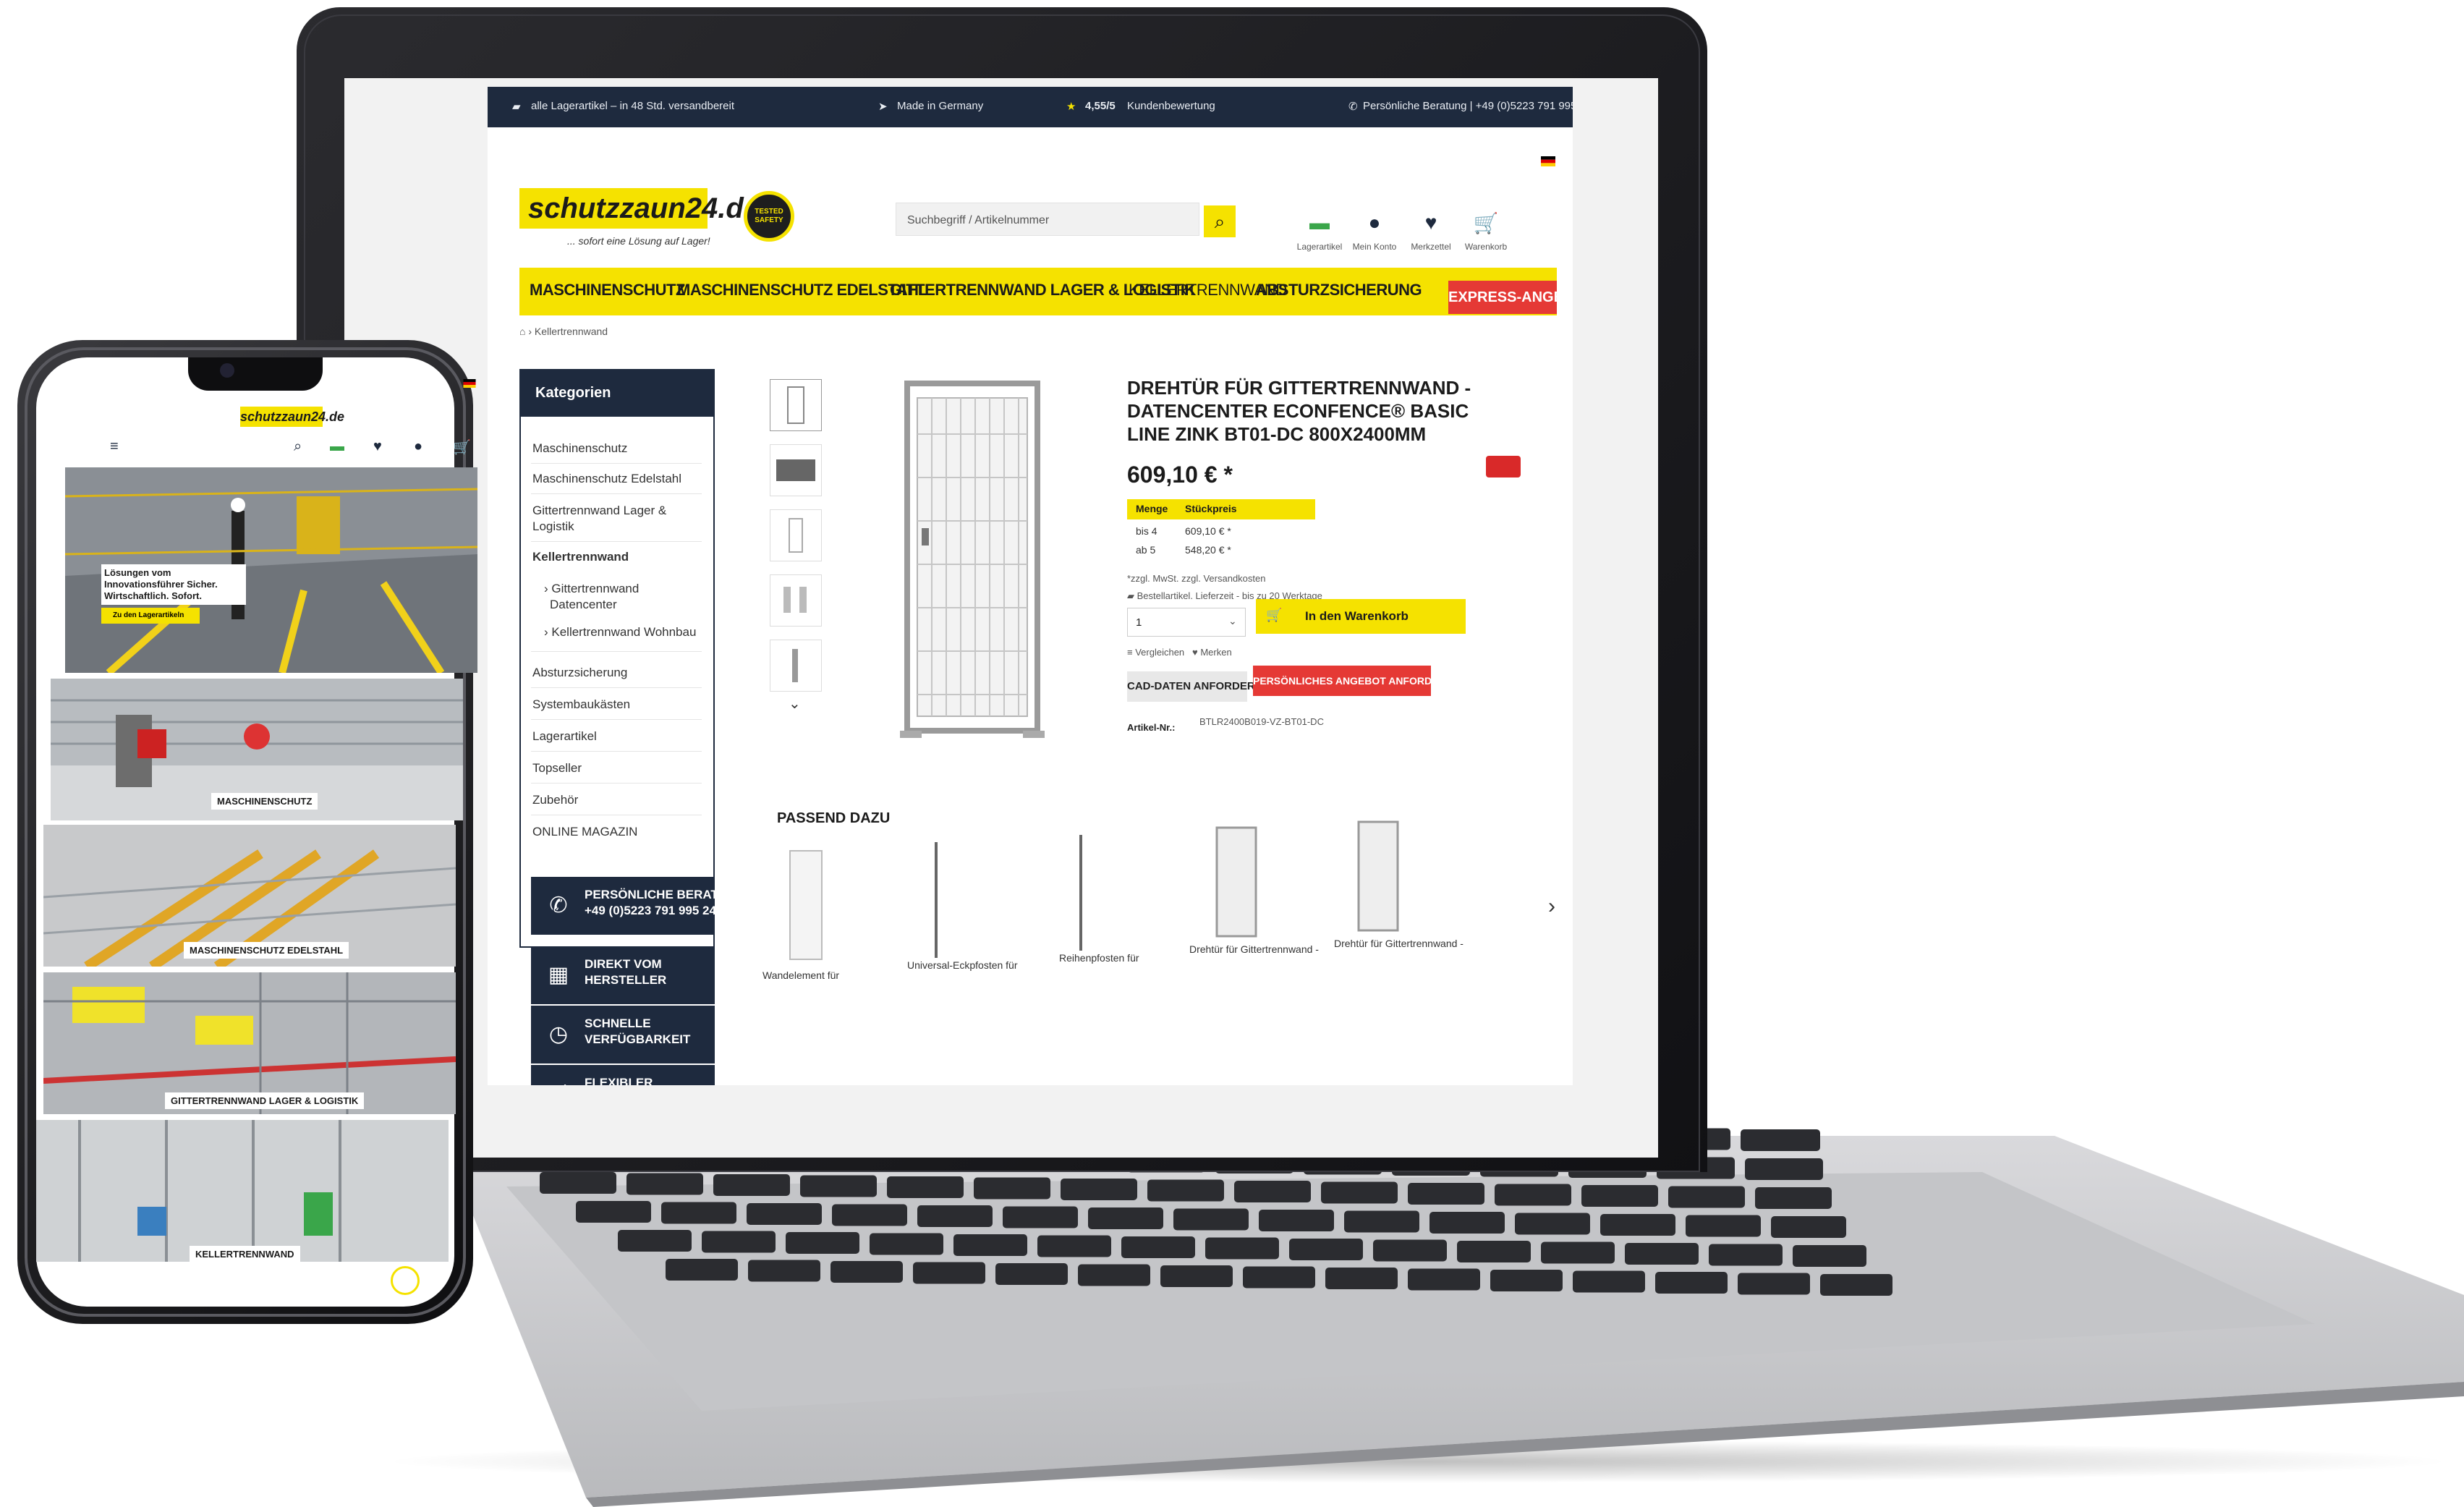 The width and height of the screenshot is (2464, 1507). Describe the element at coordinates (522, 331) in the screenshot. I see `home-icon: ⌂` at that location.